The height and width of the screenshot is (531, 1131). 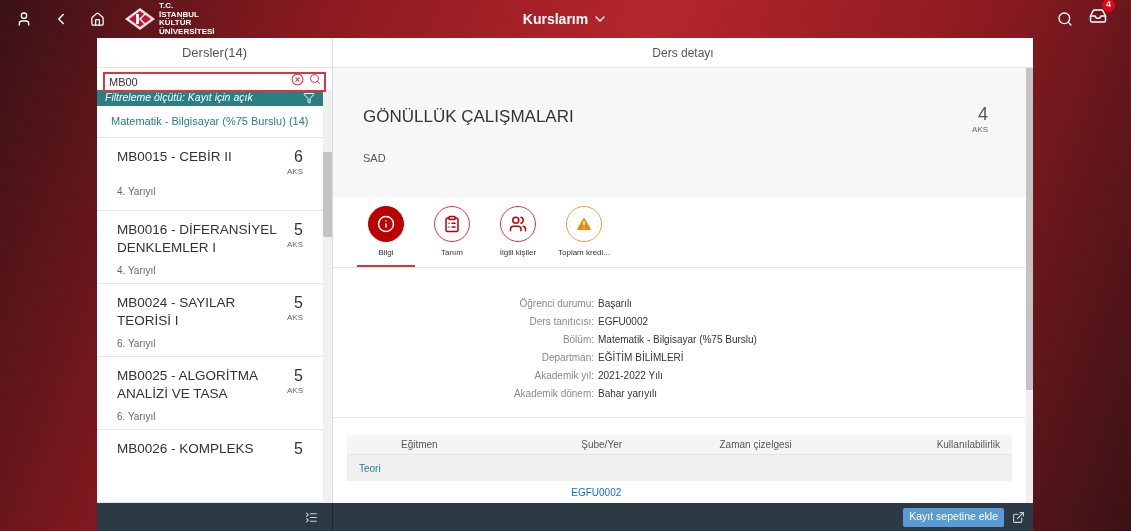 I want to click on column-header: Zaman çizelgesi, so click(x=755, y=445).